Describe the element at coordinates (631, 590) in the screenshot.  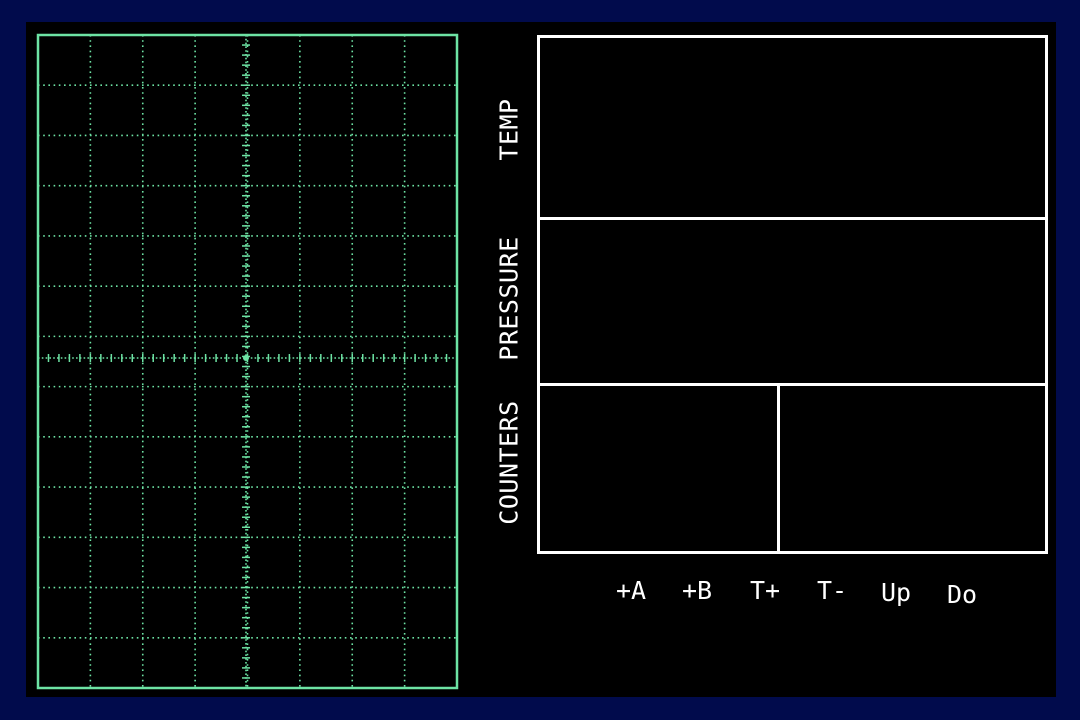
I see `button-plus-a: +A` at that location.